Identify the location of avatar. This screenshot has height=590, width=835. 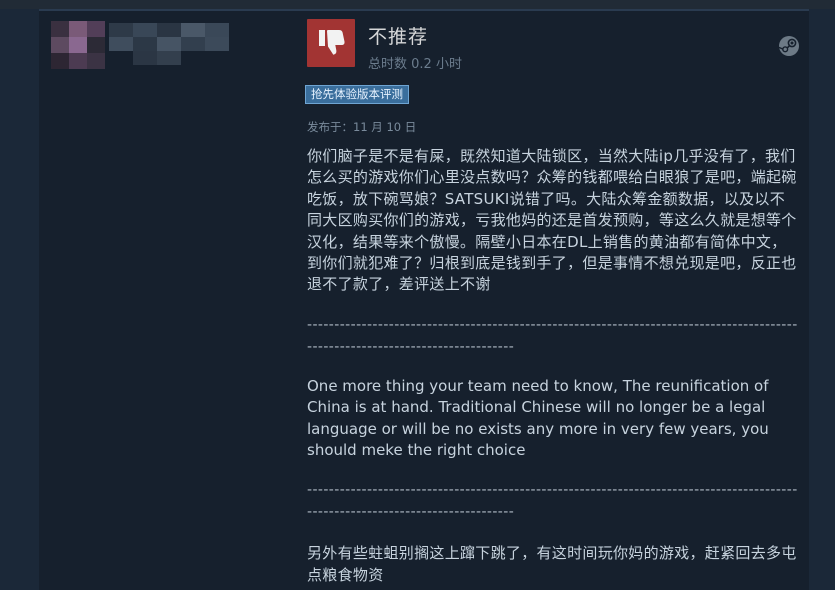
(78, 45).